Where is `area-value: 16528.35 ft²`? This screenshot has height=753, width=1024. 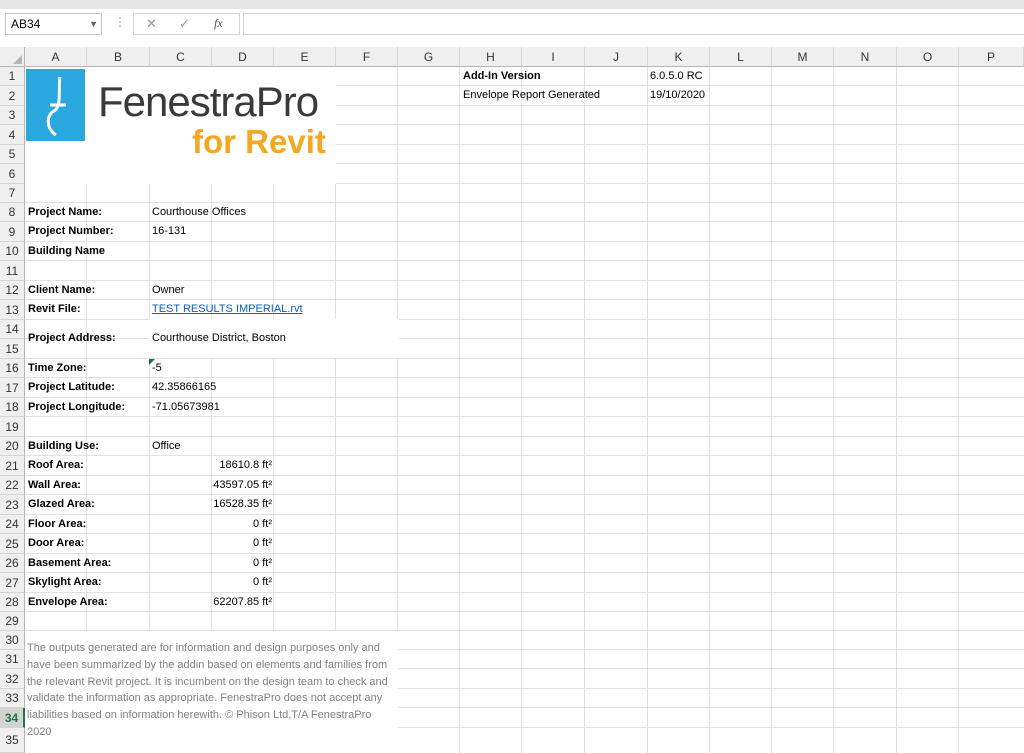
area-value: 16528.35 ft² is located at coordinates (242, 504).